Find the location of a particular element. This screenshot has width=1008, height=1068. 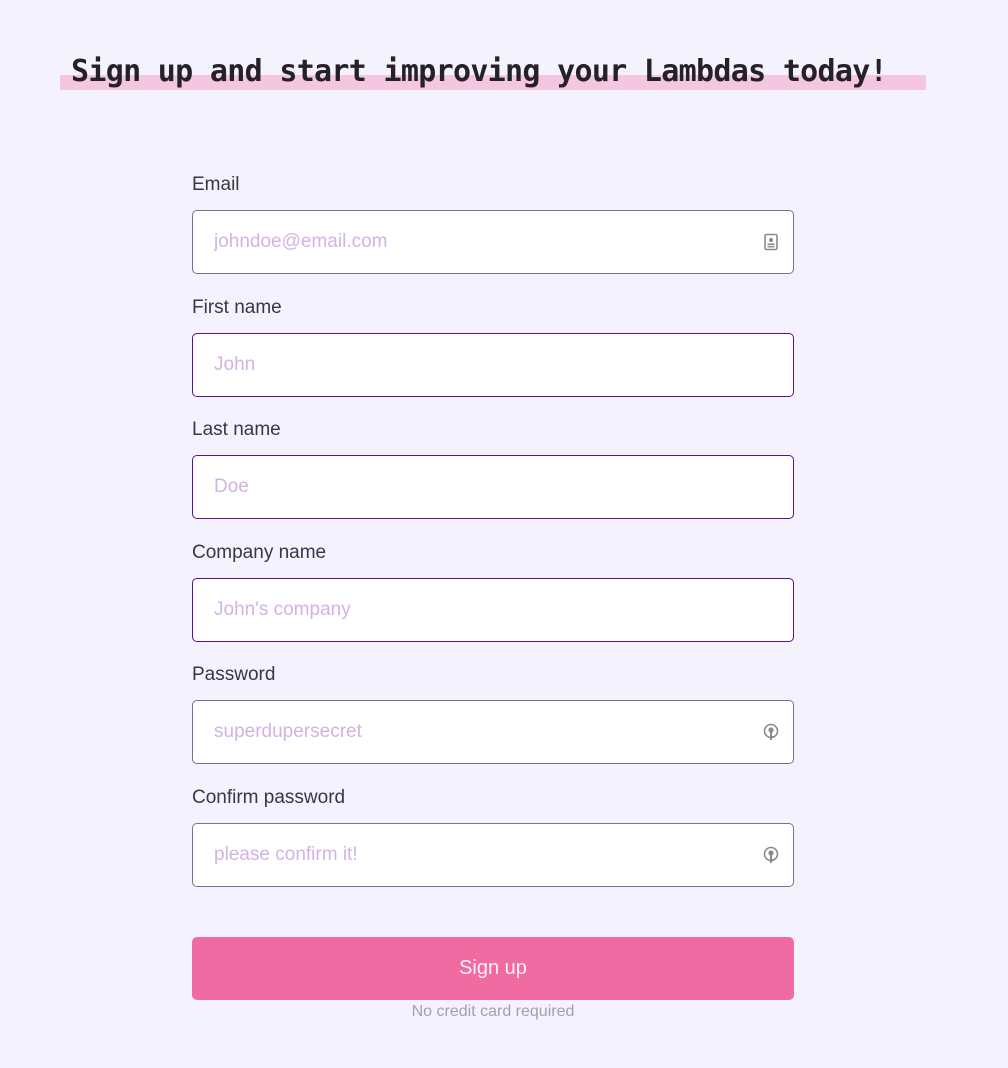

confirm-password-input-box is located at coordinates (493, 855).